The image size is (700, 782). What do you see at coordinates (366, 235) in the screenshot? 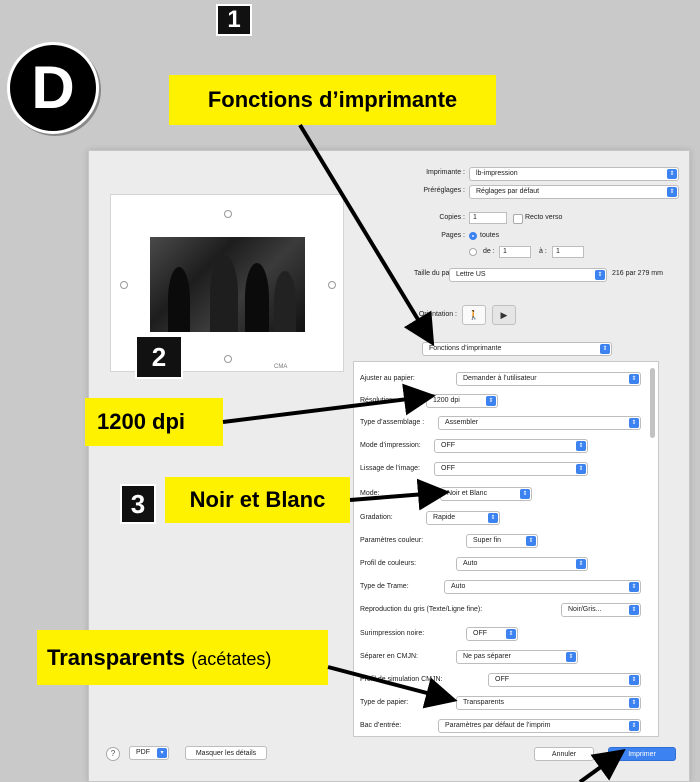
I see `arrow-to-printer-features` at bounding box center [366, 235].